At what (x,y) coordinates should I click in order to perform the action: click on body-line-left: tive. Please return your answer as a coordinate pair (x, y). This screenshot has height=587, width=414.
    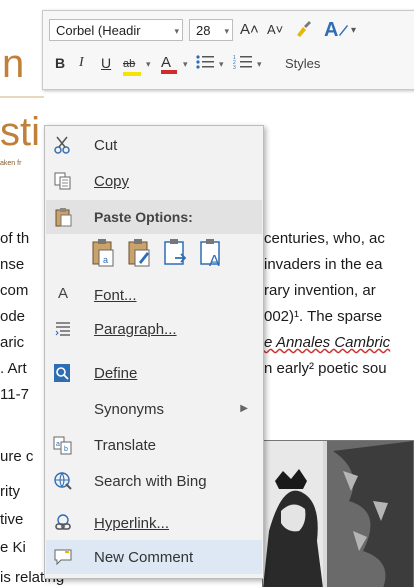
    Looking at the image, I should click on (12, 519).